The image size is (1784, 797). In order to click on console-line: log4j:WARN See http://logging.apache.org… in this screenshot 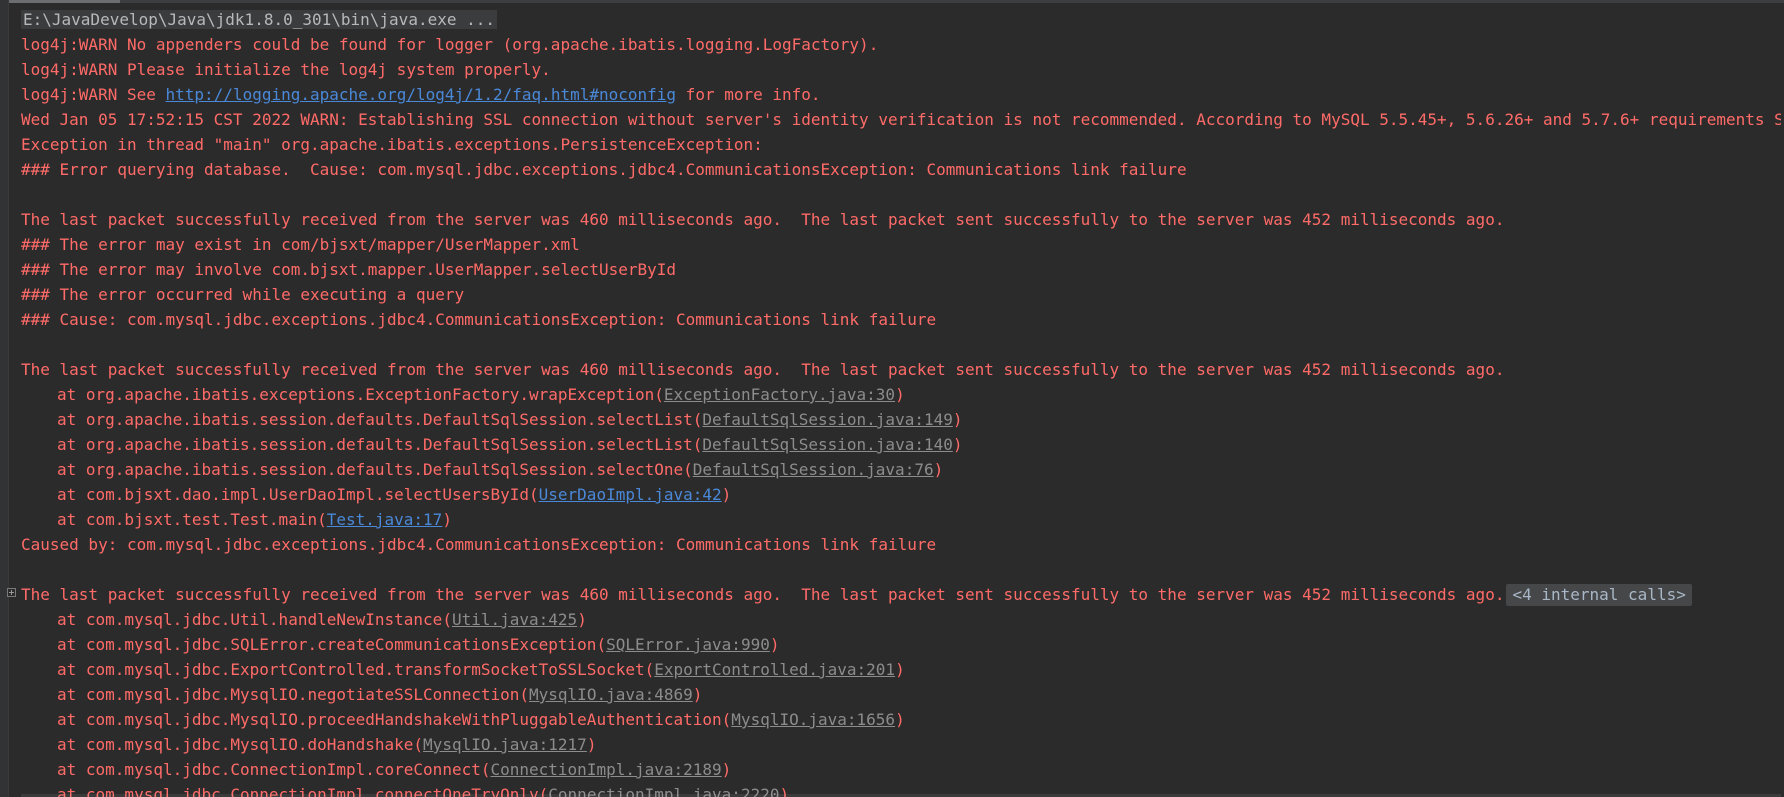, I will do `click(421, 94)`.